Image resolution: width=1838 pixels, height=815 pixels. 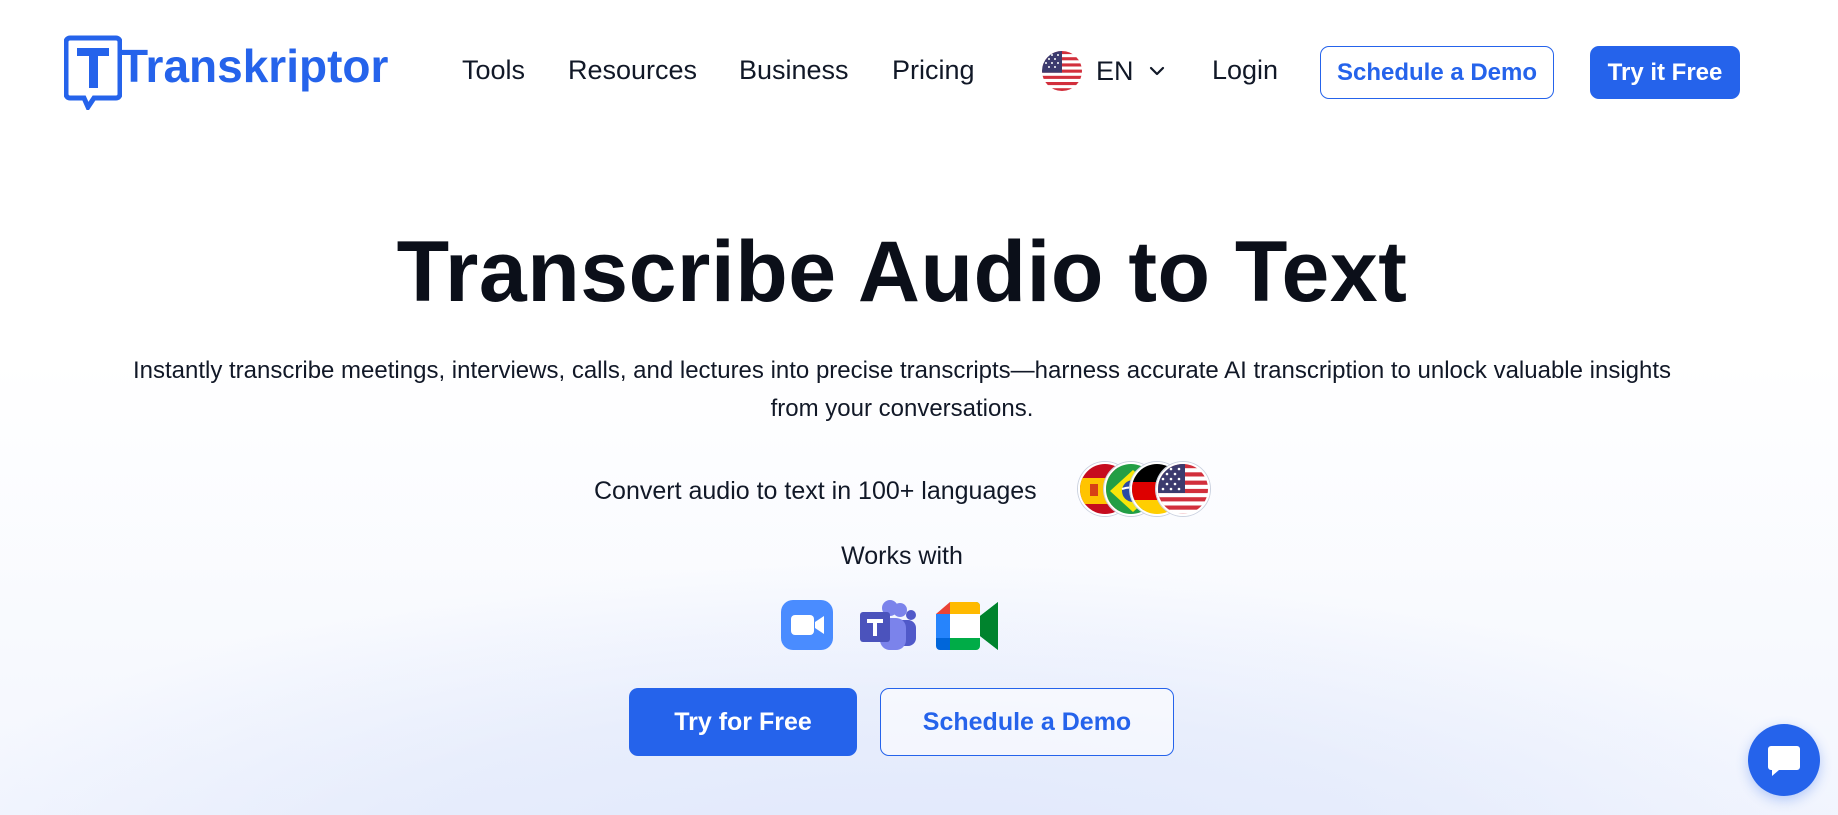 I want to click on chat-bubble-icon, so click(x=1784, y=761).